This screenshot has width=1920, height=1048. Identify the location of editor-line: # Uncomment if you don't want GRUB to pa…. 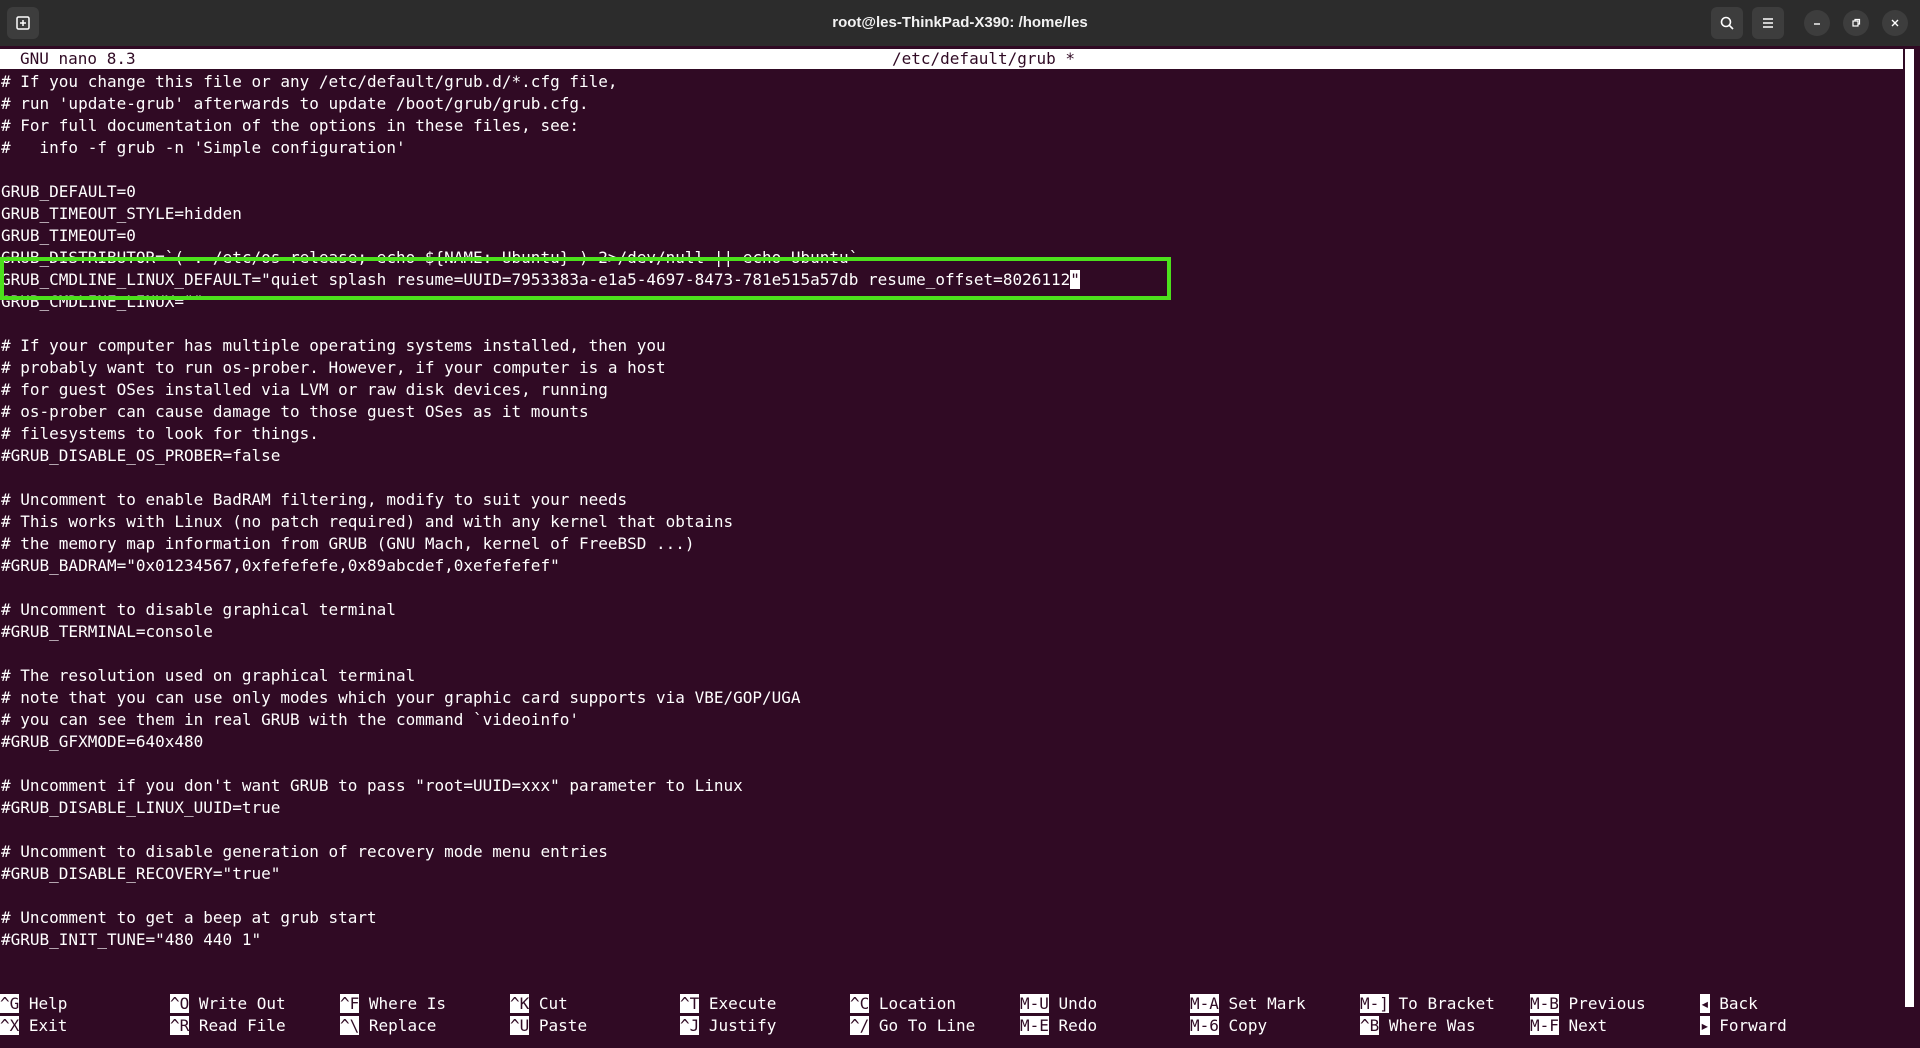
(540, 786).